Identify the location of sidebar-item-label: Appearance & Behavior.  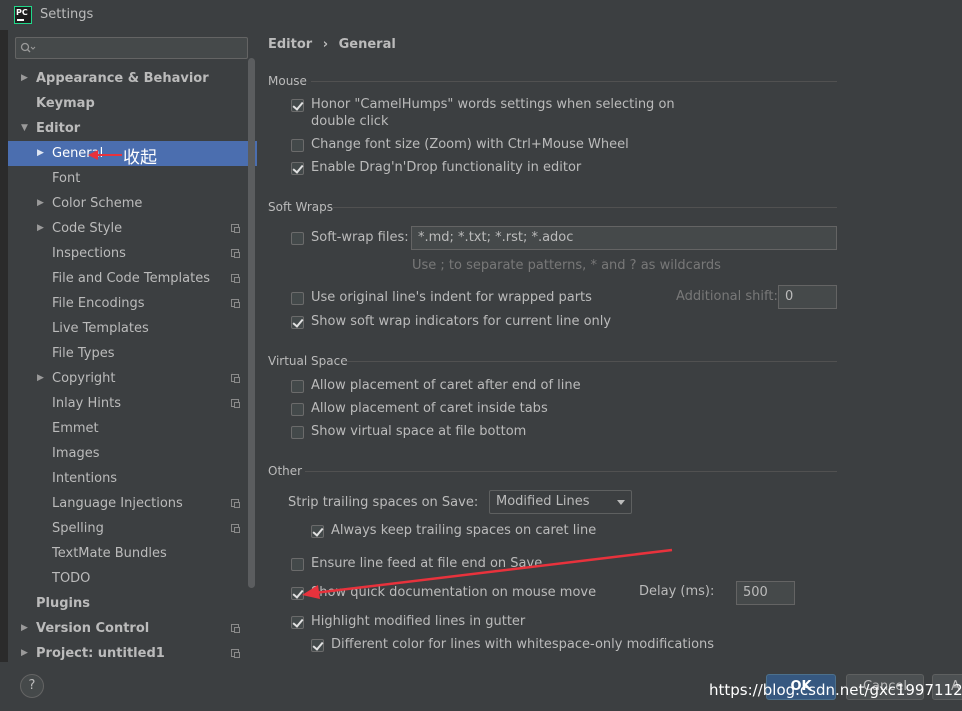
(122, 78).